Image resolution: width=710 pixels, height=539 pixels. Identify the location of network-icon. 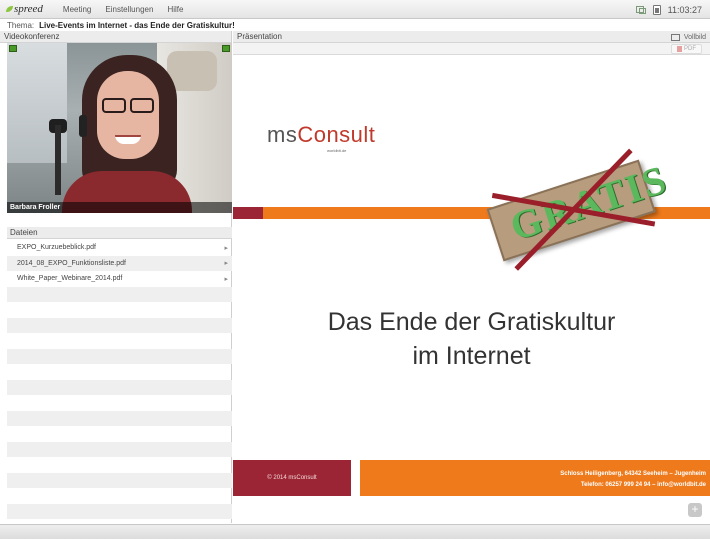
(640, 9).